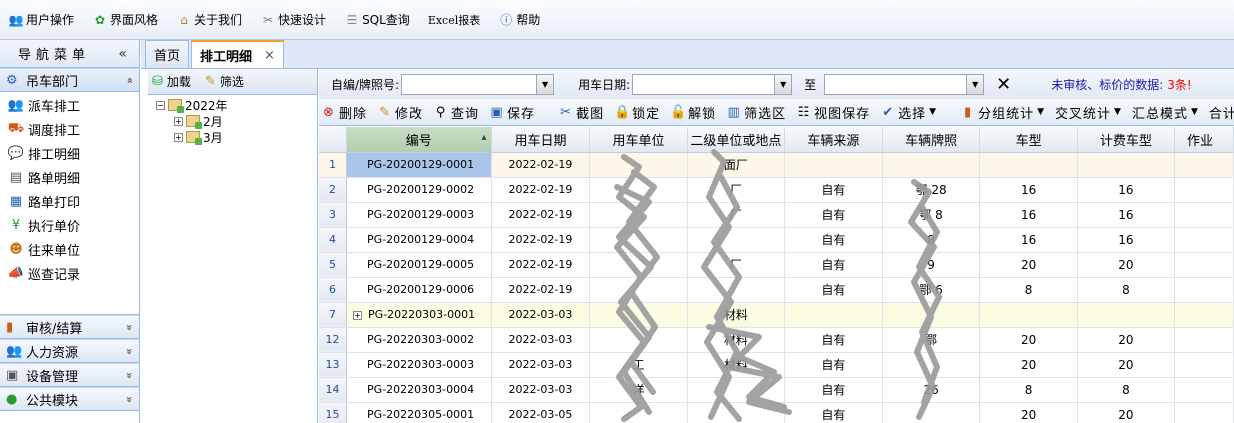 The height and width of the screenshot is (423, 1234). I want to click on billing-type-cell: 8, so click(1126, 290).